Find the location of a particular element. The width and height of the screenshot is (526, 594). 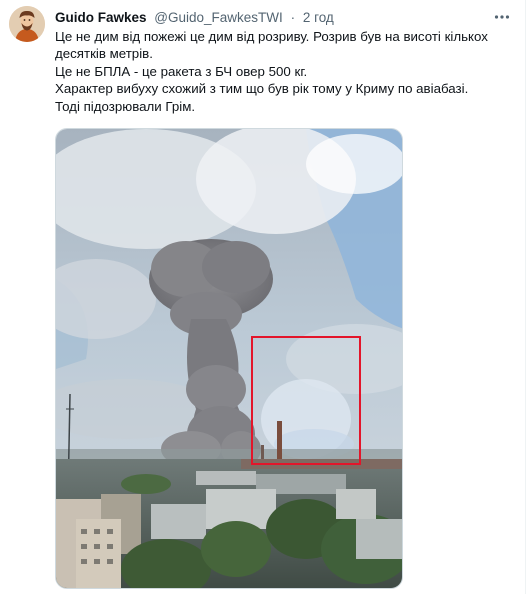

more-options-button is located at coordinates (502, 17).